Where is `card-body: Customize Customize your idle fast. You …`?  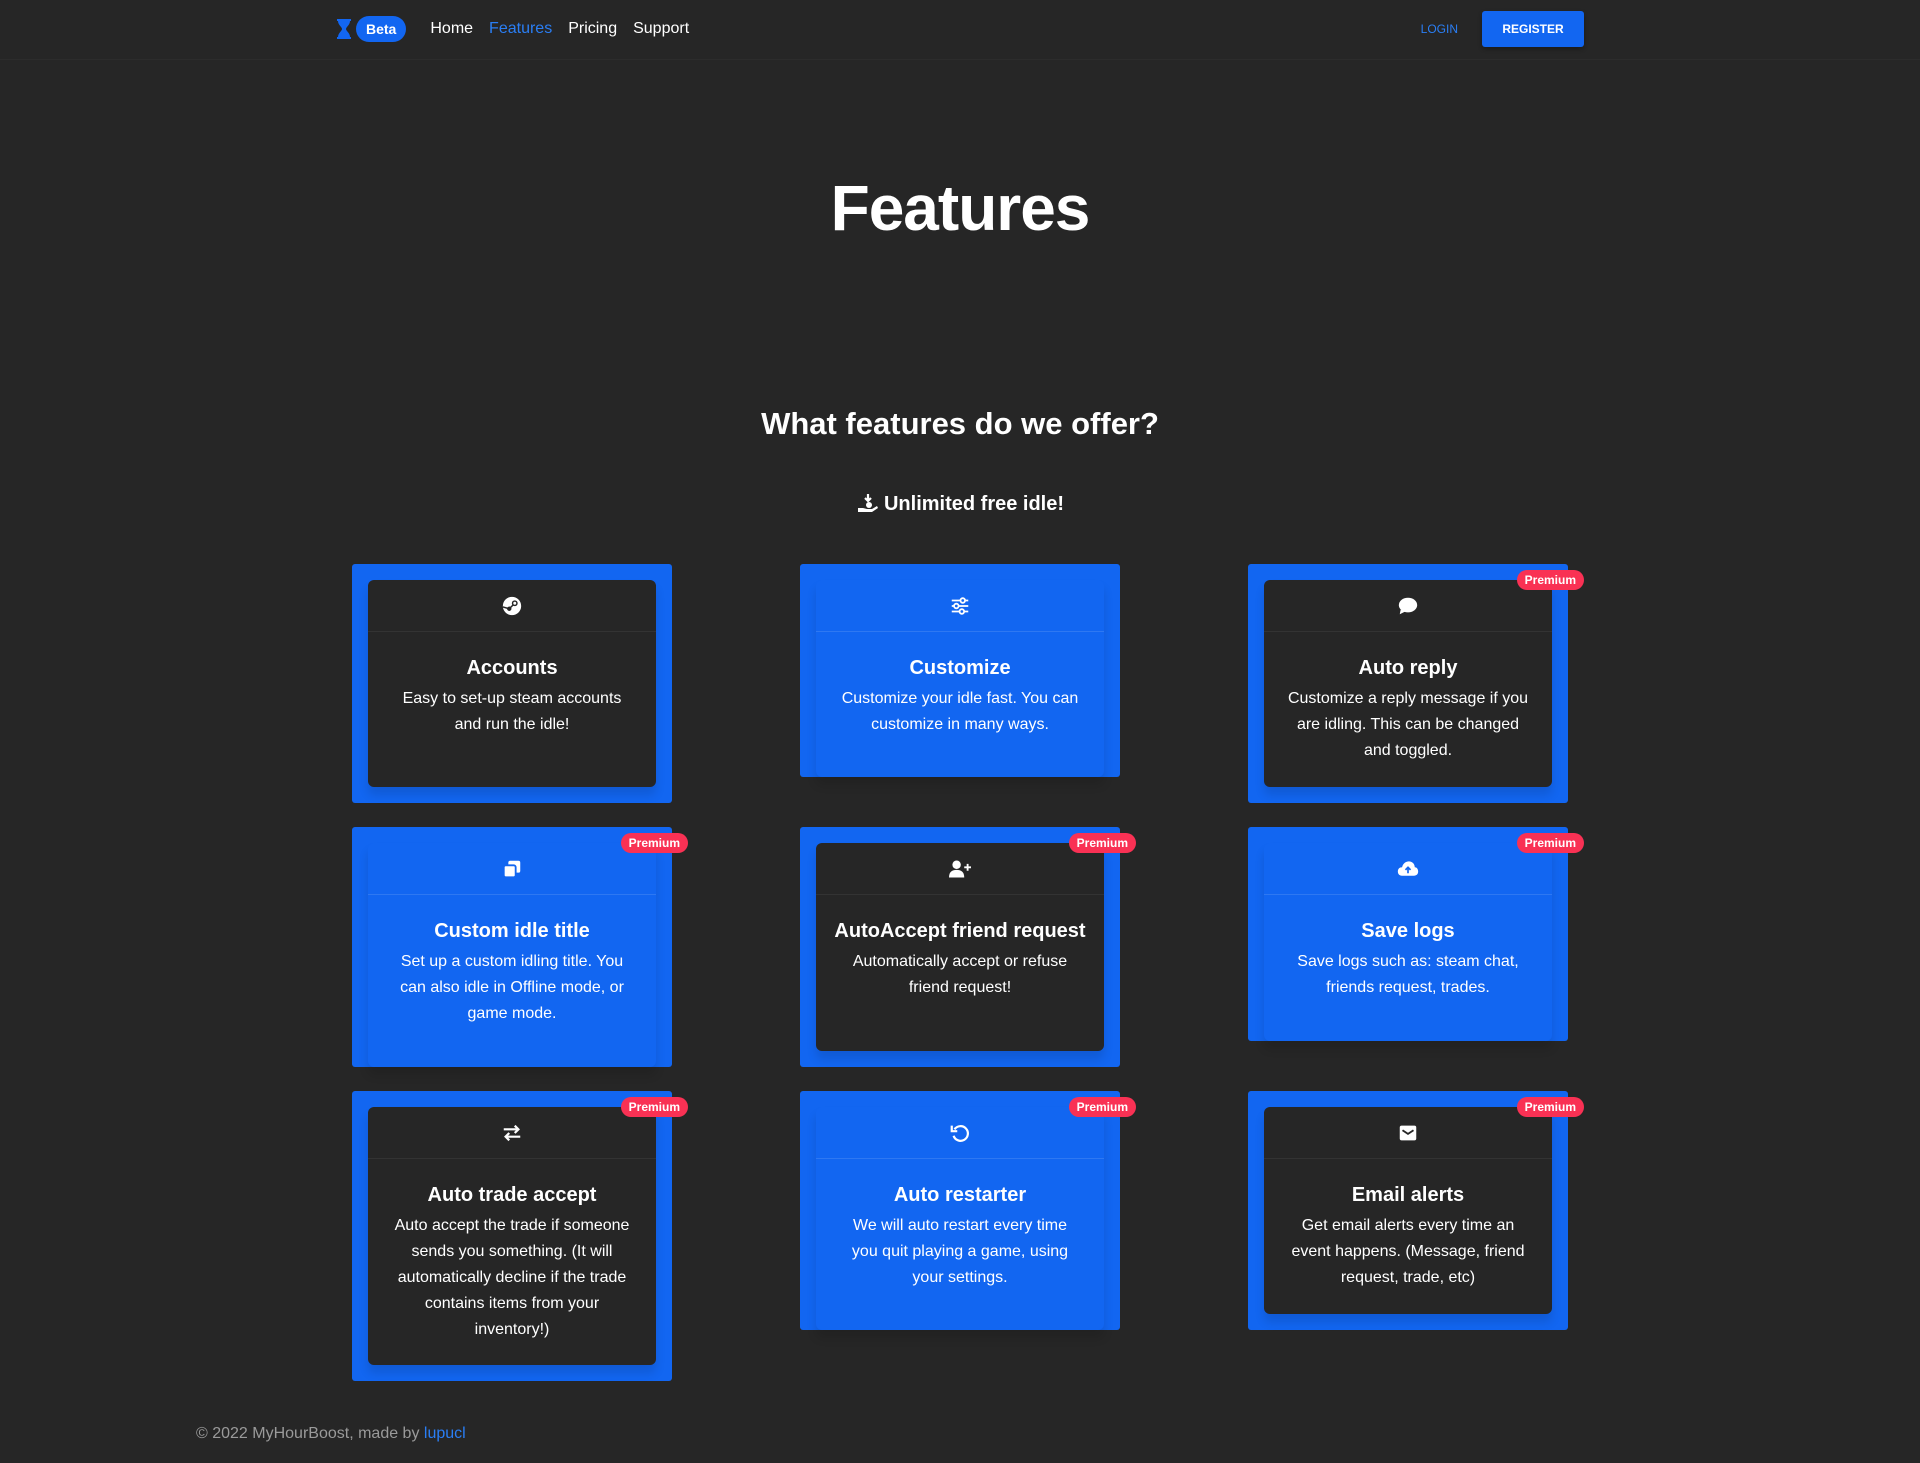 card-body: Customize Customize your idle fast. You … is located at coordinates (960, 678).